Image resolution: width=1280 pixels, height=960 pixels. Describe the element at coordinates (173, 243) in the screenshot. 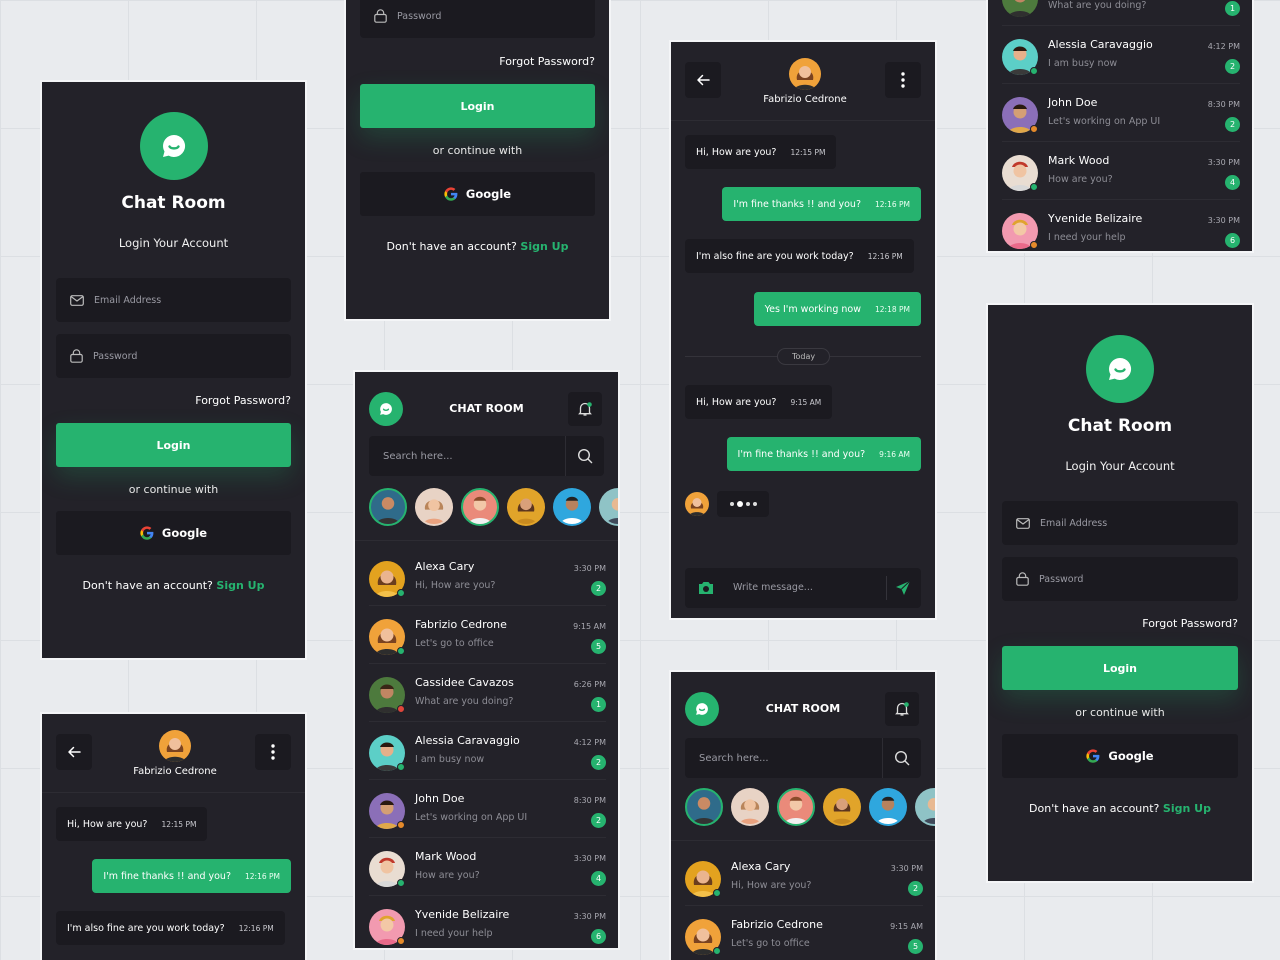

I see `login-subtitle: Login Your Account` at that location.